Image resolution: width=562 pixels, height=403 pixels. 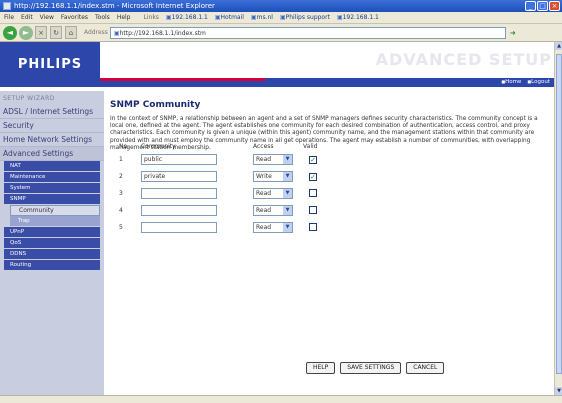 I want to click on sidebar-subitem-trap: Trap, so click(x=55, y=221).